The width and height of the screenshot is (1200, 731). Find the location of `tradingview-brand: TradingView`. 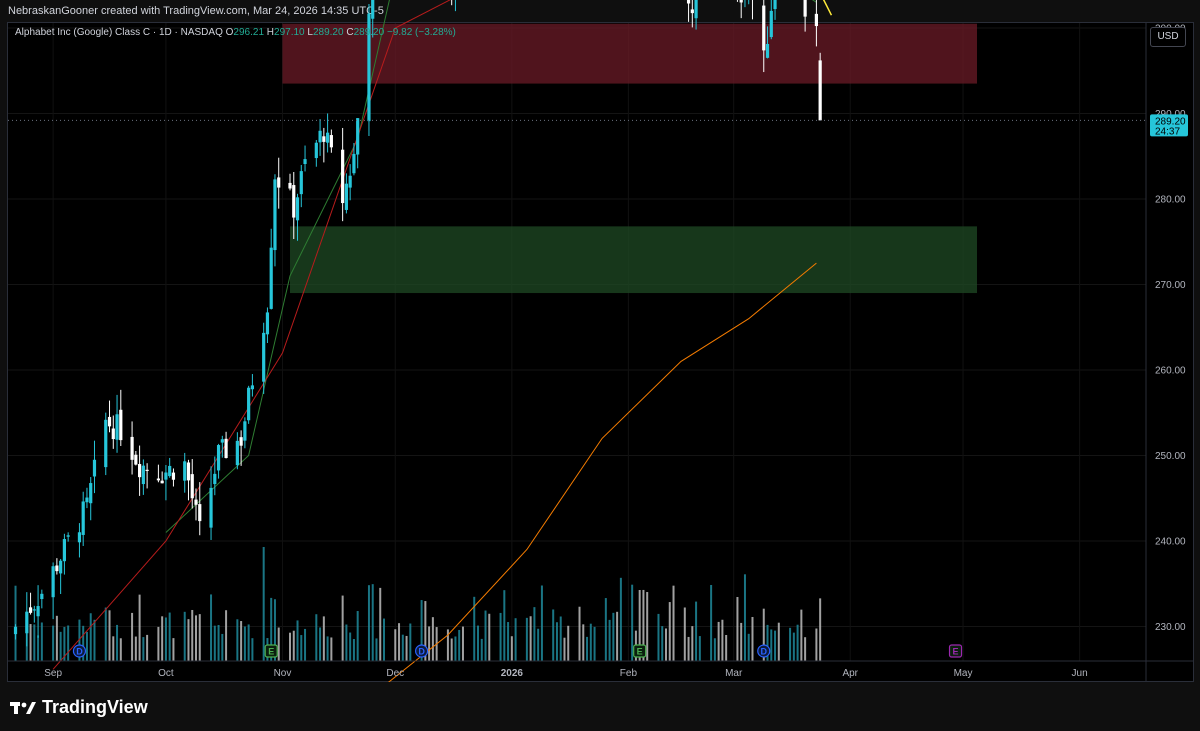

tradingview-brand: TradingView is located at coordinates (79, 707).